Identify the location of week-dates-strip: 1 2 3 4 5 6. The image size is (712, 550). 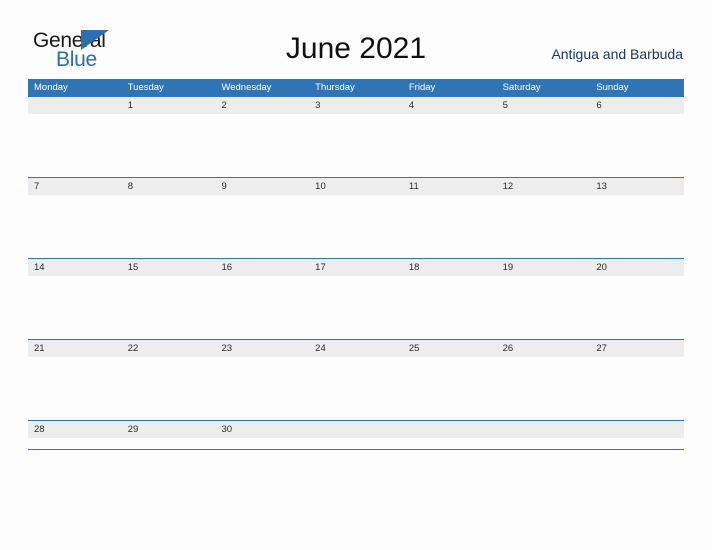
(356, 105).